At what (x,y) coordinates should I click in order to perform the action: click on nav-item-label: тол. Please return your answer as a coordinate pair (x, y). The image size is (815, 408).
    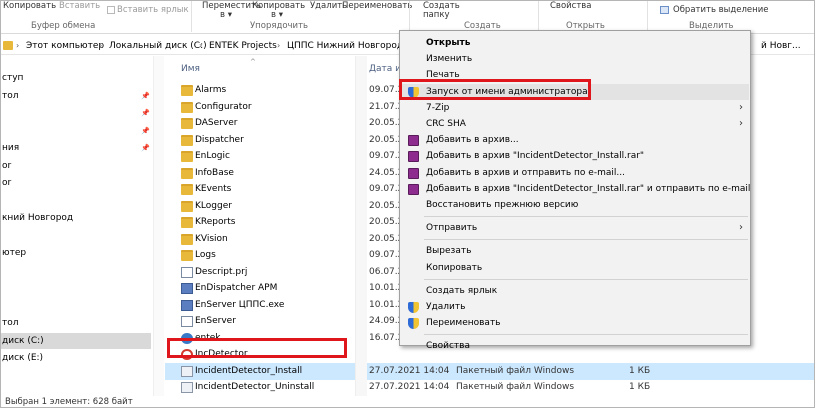
    Looking at the image, I should click on (10, 323).